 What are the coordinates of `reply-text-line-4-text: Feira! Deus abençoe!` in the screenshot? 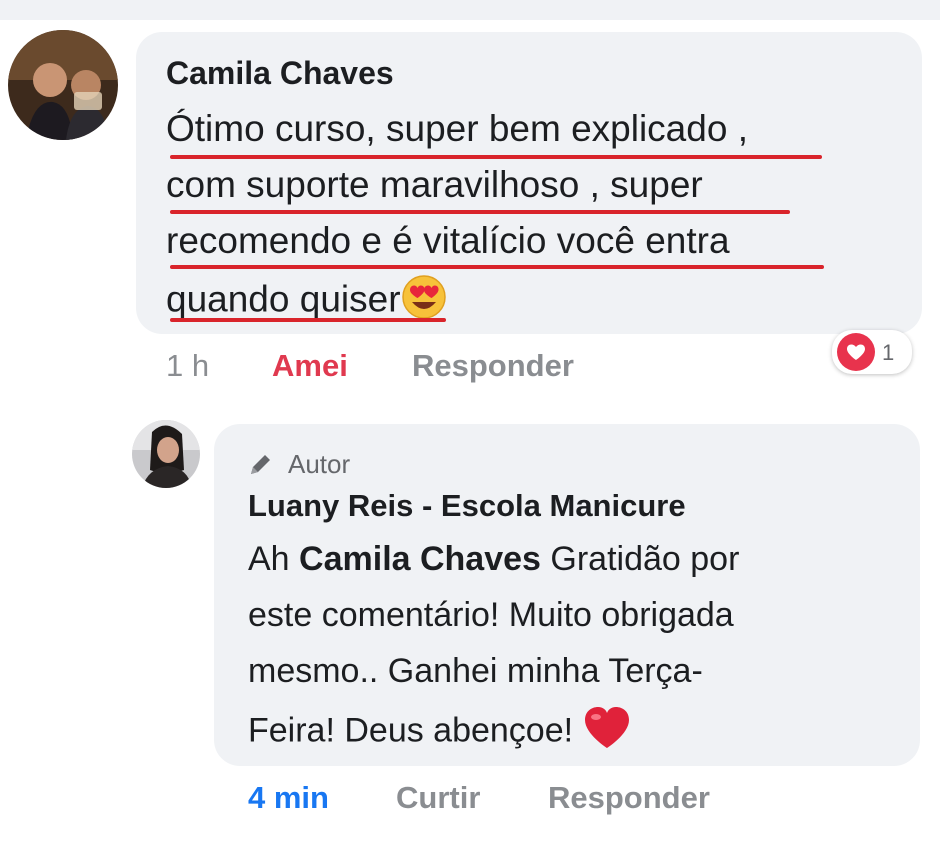 It's located at (415, 730).